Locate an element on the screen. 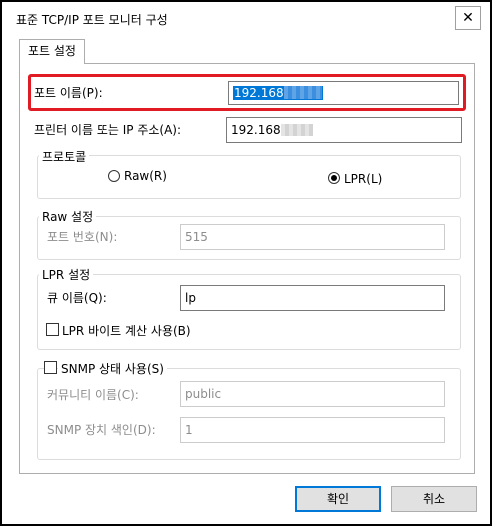 Image resolution: width=492 pixels, height=526 pixels. close-button: ✕ is located at coordinates (468, 18).